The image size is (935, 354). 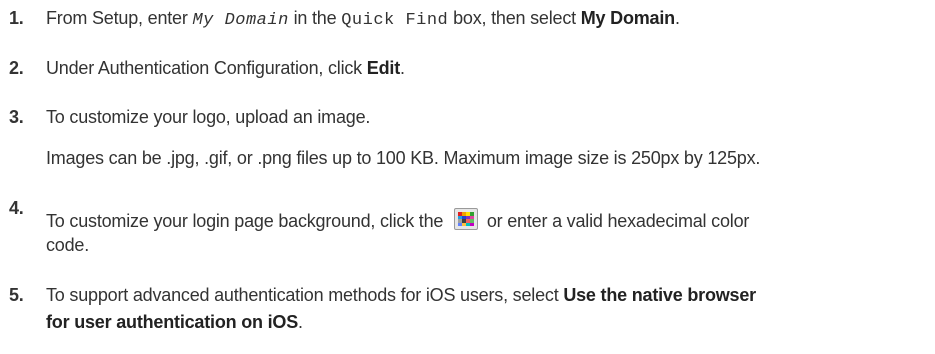 I want to click on step-text-part: or enter a valid hexadecimal color, so click(x=616, y=221).